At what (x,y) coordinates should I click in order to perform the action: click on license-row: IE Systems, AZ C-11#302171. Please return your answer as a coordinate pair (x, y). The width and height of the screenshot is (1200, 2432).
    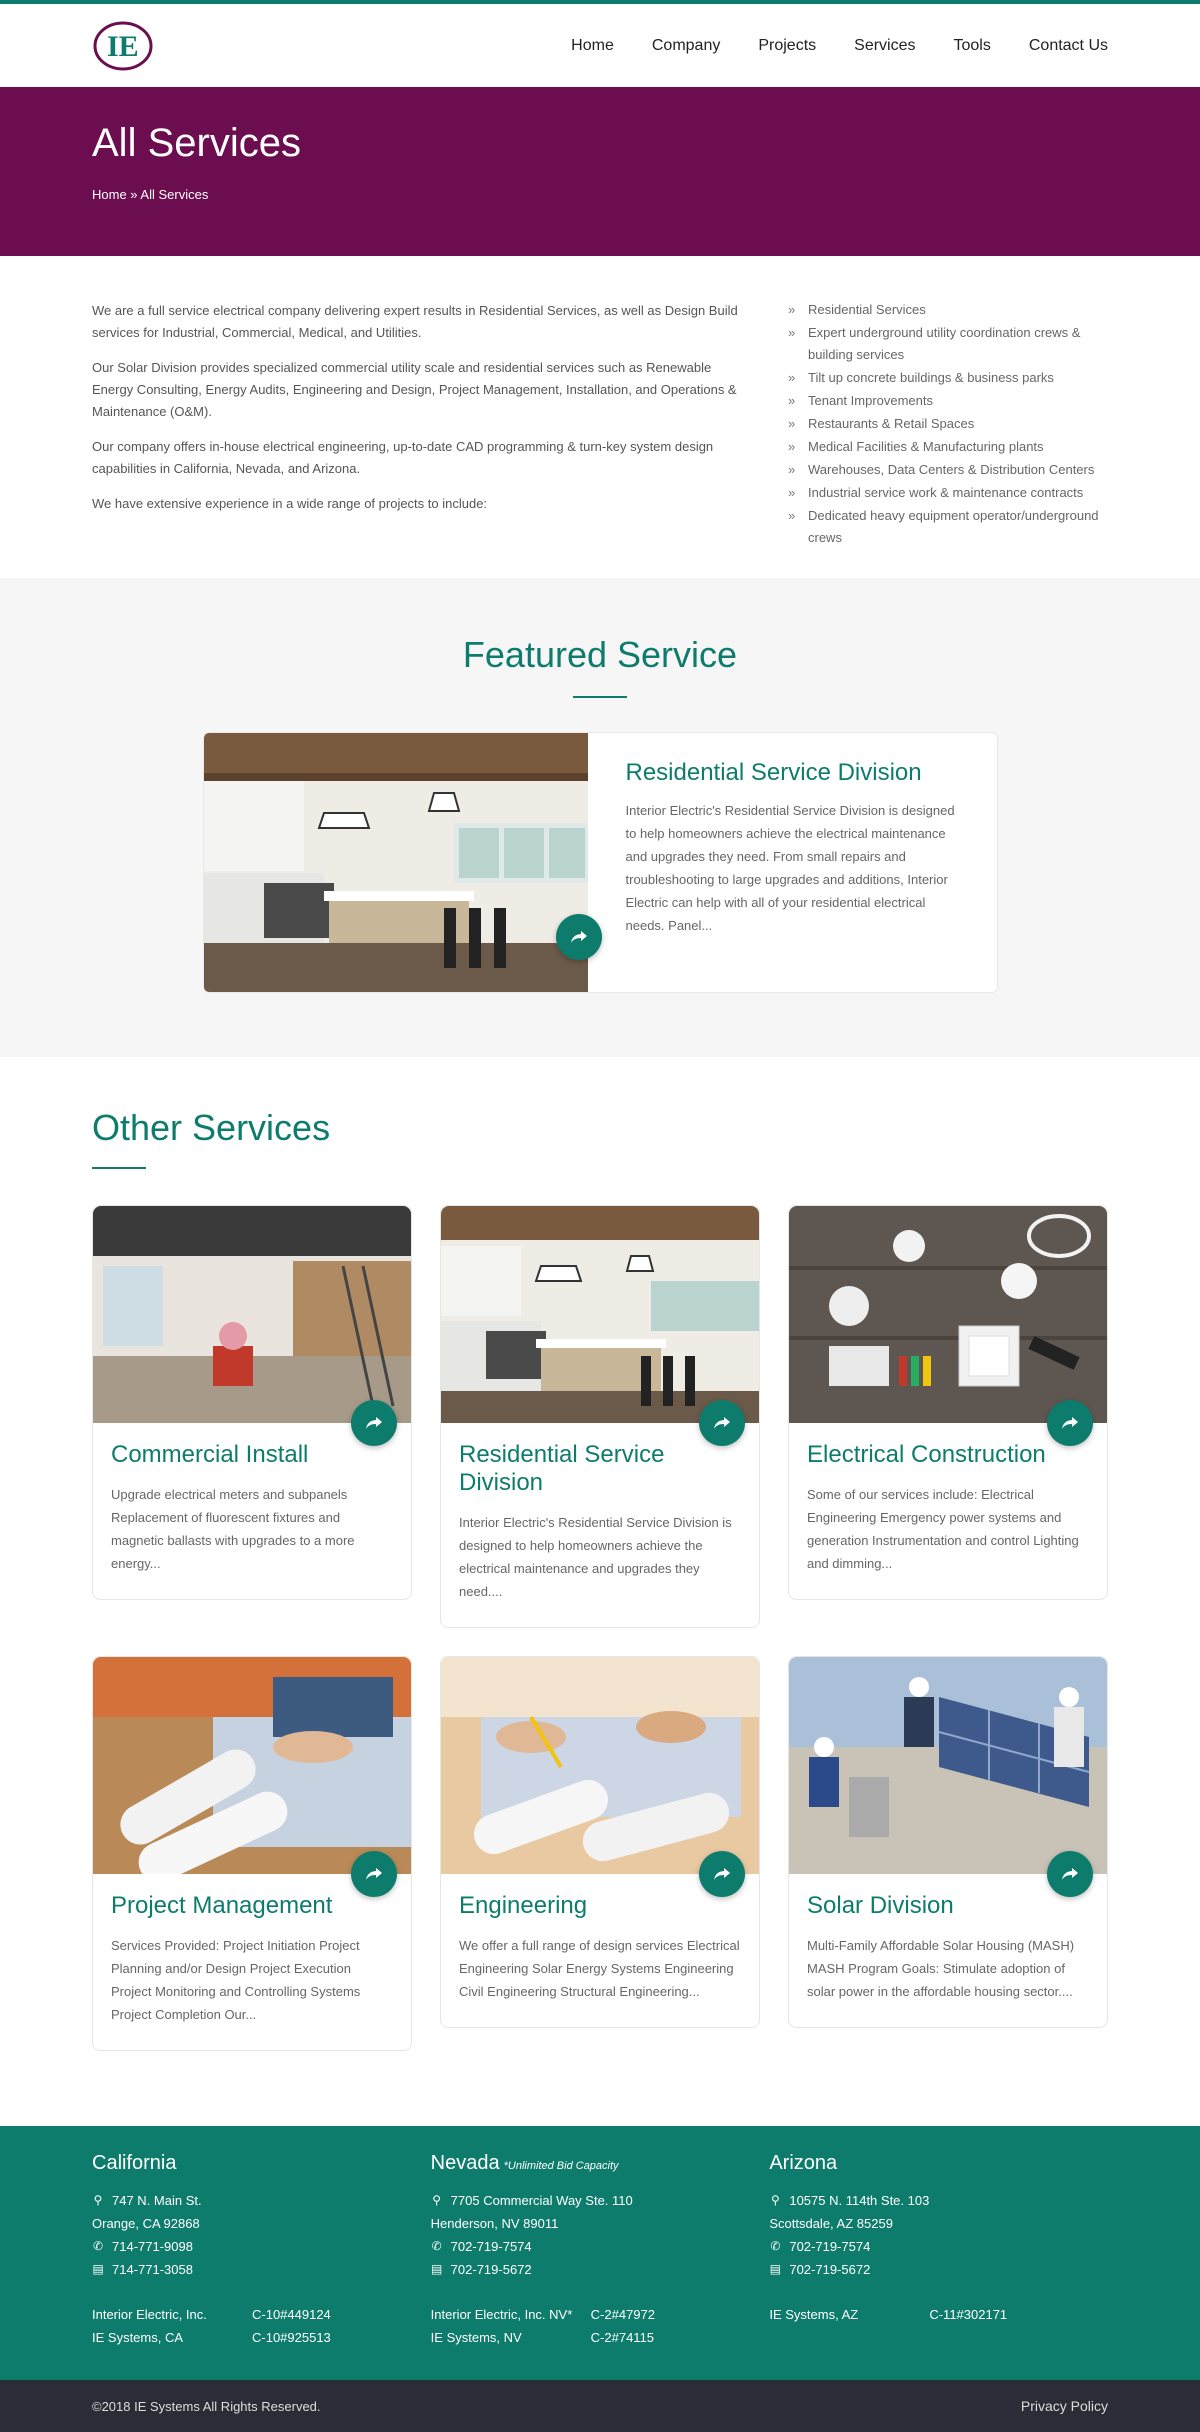
    Looking at the image, I should click on (938, 2314).